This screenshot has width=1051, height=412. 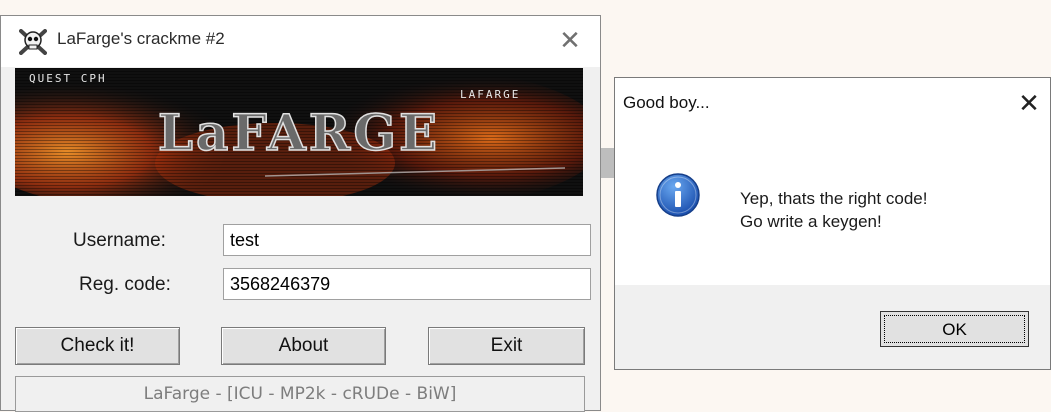 What do you see at coordinates (300, 394) in the screenshot?
I see `status-bar: LaFarge - [ICU - MP2k - cRUDe - BiW]` at bounding box center [300, 394].